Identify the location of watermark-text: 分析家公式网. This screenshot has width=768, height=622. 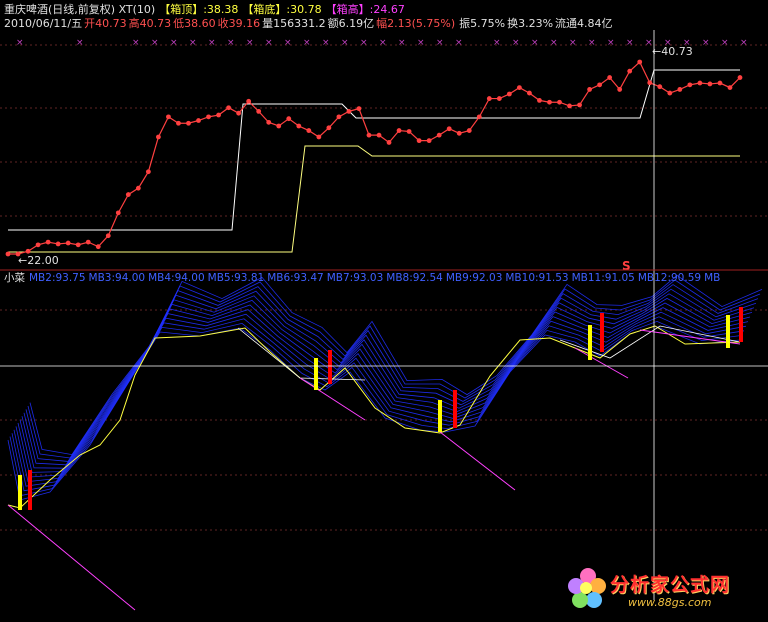
(670, 585).